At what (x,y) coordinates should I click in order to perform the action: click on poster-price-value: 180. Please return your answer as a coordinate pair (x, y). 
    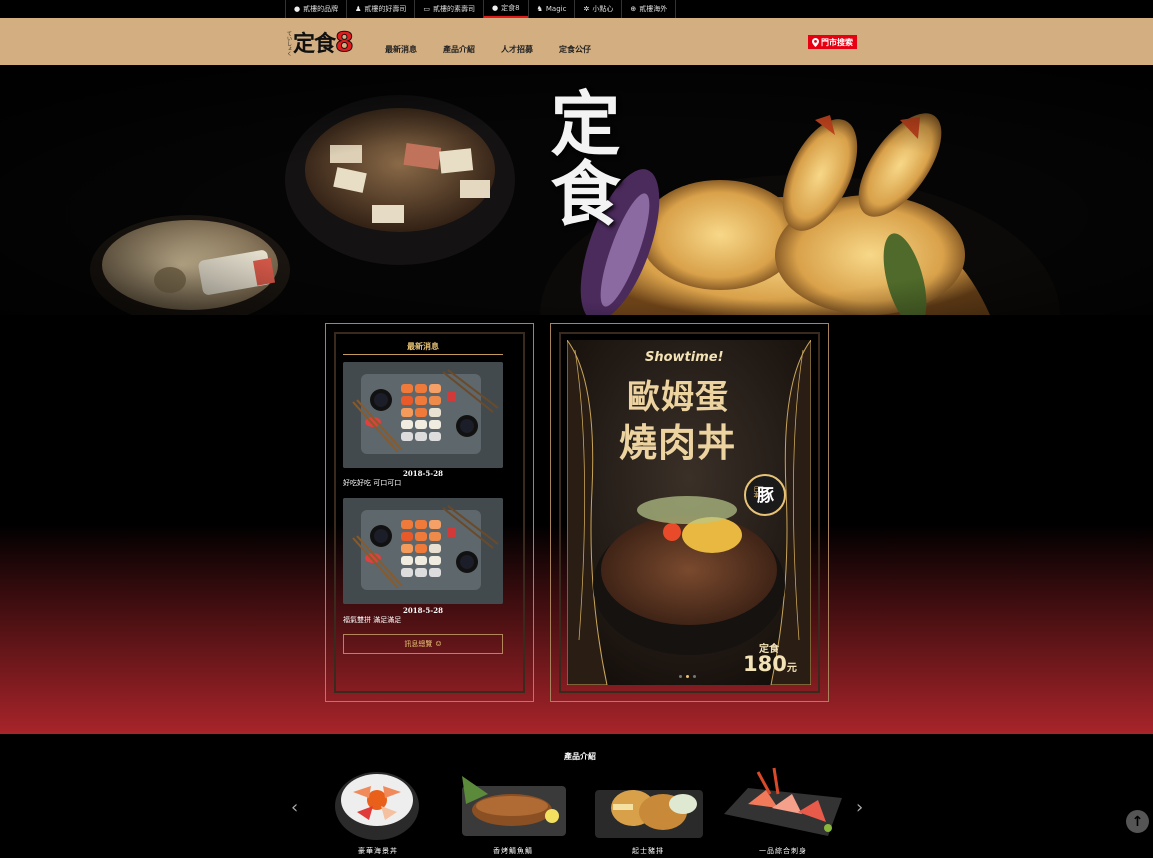
    Looking at the image, I should click on (765, 664).